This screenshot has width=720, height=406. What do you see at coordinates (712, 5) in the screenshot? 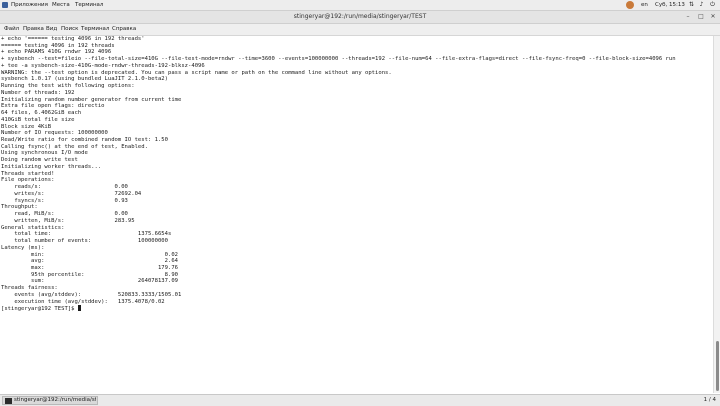
I see `power-icon: ⏻` at bounding box center [712, 5].